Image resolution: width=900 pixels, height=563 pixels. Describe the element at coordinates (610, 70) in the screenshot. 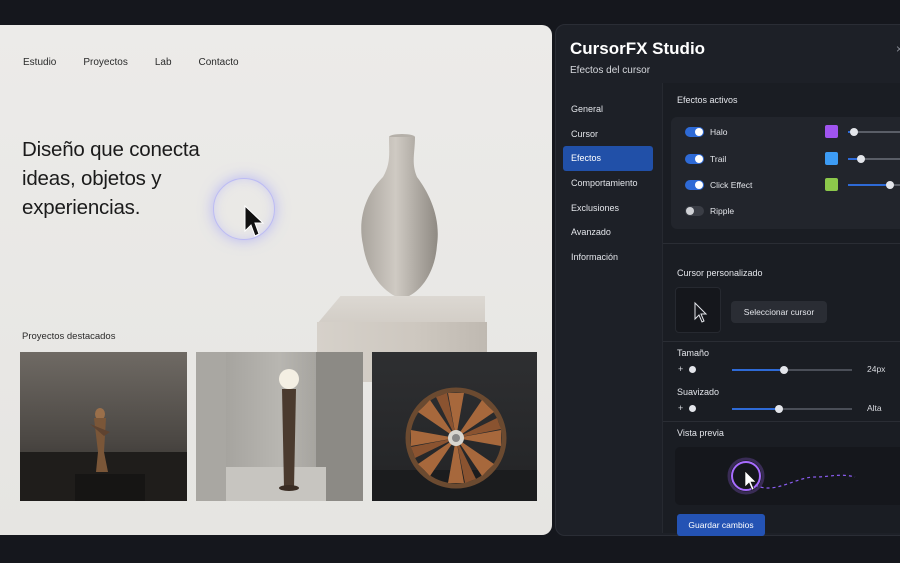

I see `panel-subtitle: Efectos del cursor` at that location.